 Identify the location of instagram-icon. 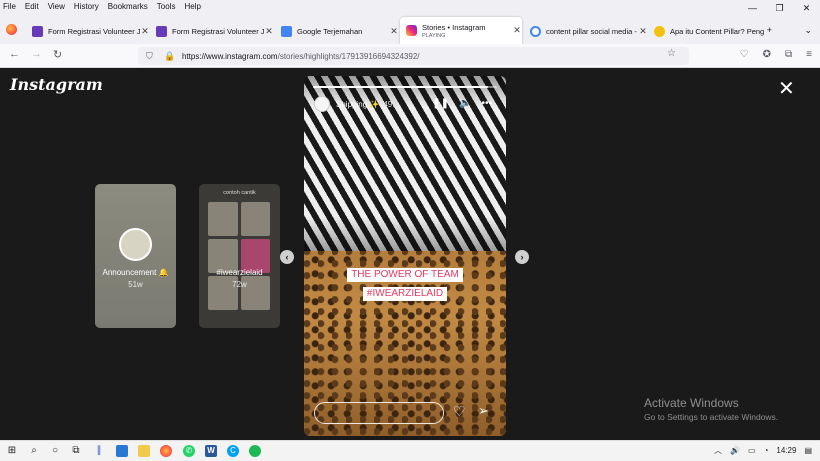
(411, 30).